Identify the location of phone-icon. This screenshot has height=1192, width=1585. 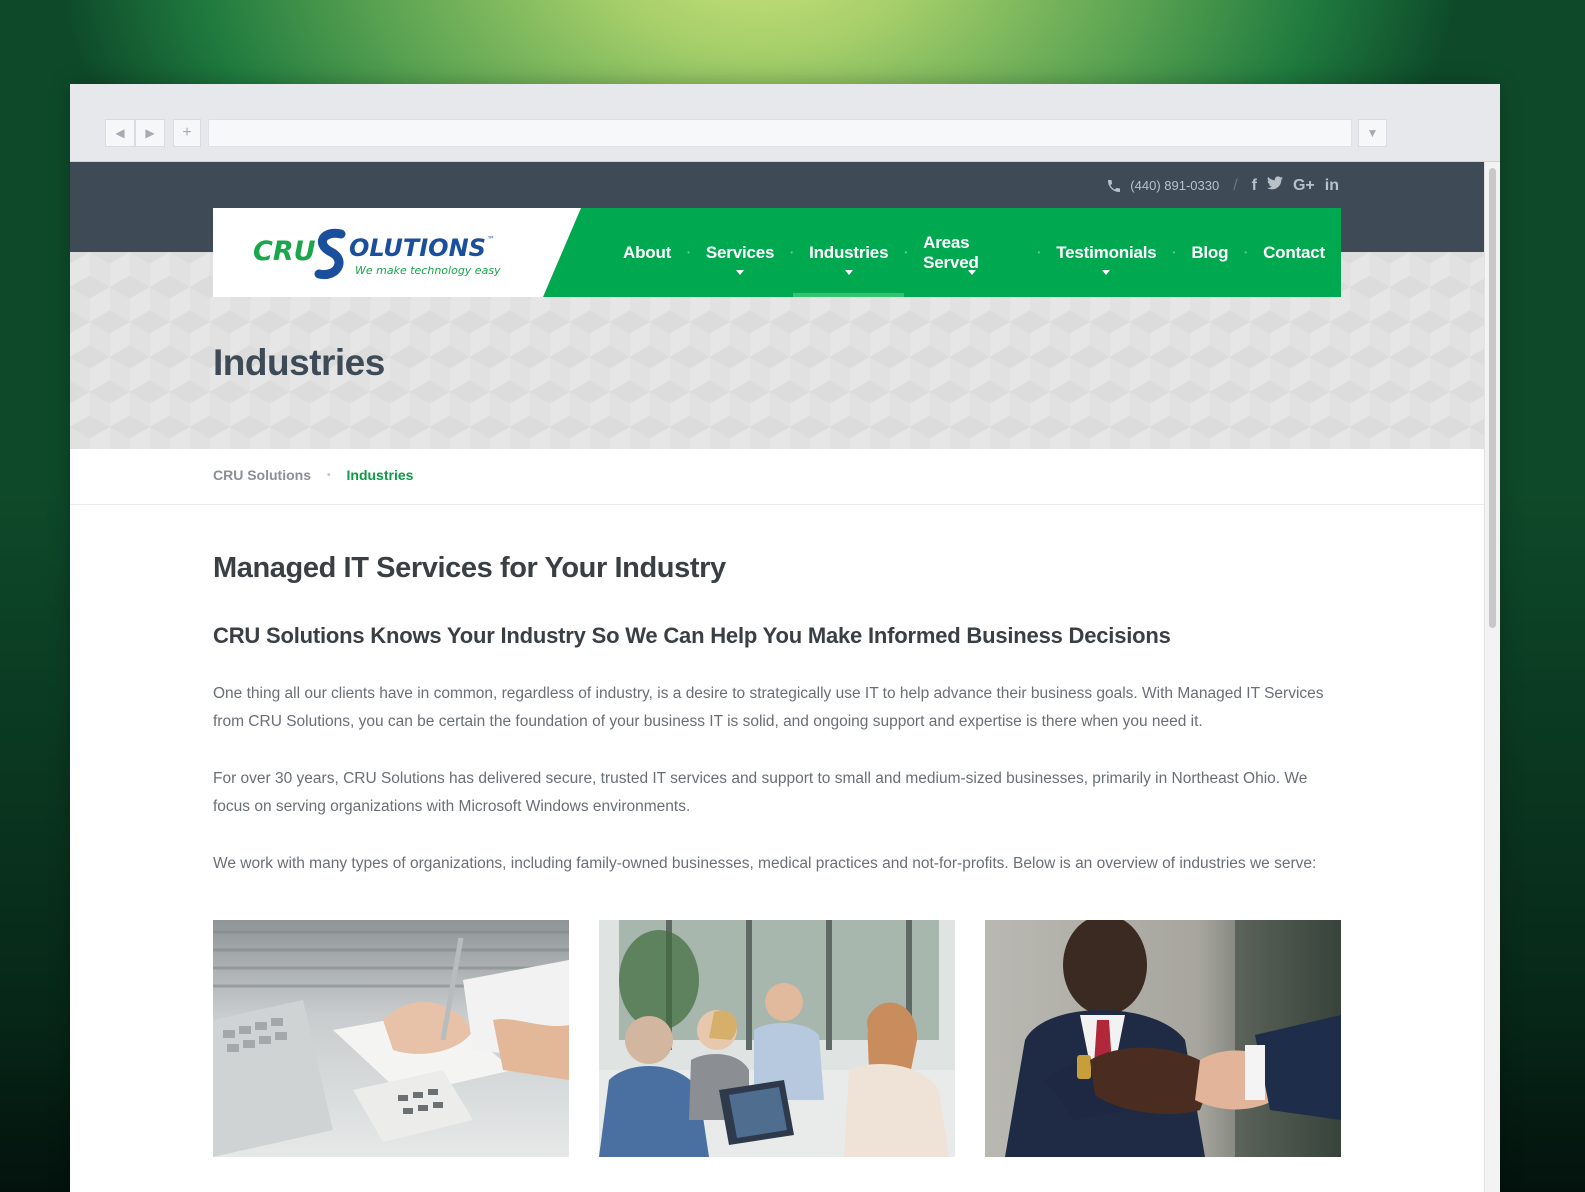
(1114, 185).